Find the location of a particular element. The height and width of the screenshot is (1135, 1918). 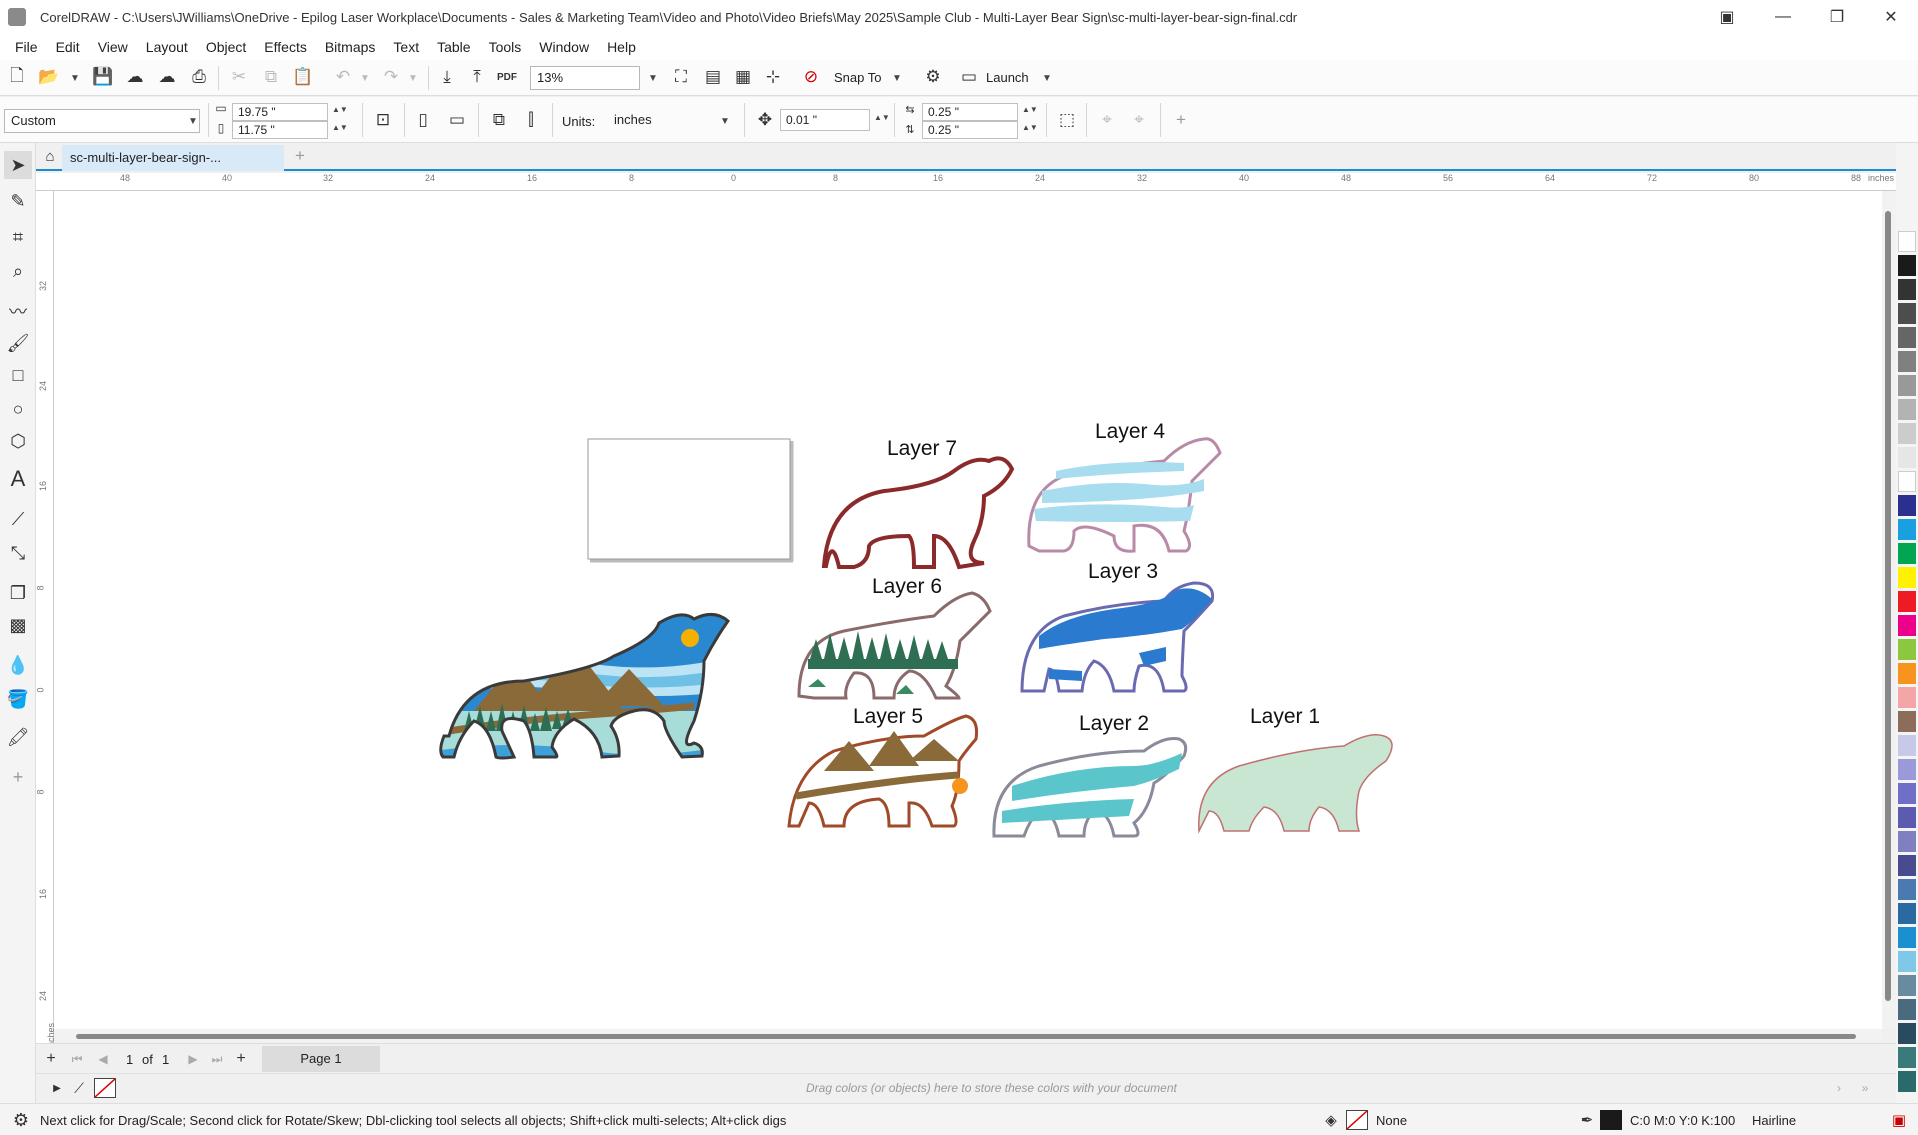

launch-button: Launch is located at coordinates (1007, 77).